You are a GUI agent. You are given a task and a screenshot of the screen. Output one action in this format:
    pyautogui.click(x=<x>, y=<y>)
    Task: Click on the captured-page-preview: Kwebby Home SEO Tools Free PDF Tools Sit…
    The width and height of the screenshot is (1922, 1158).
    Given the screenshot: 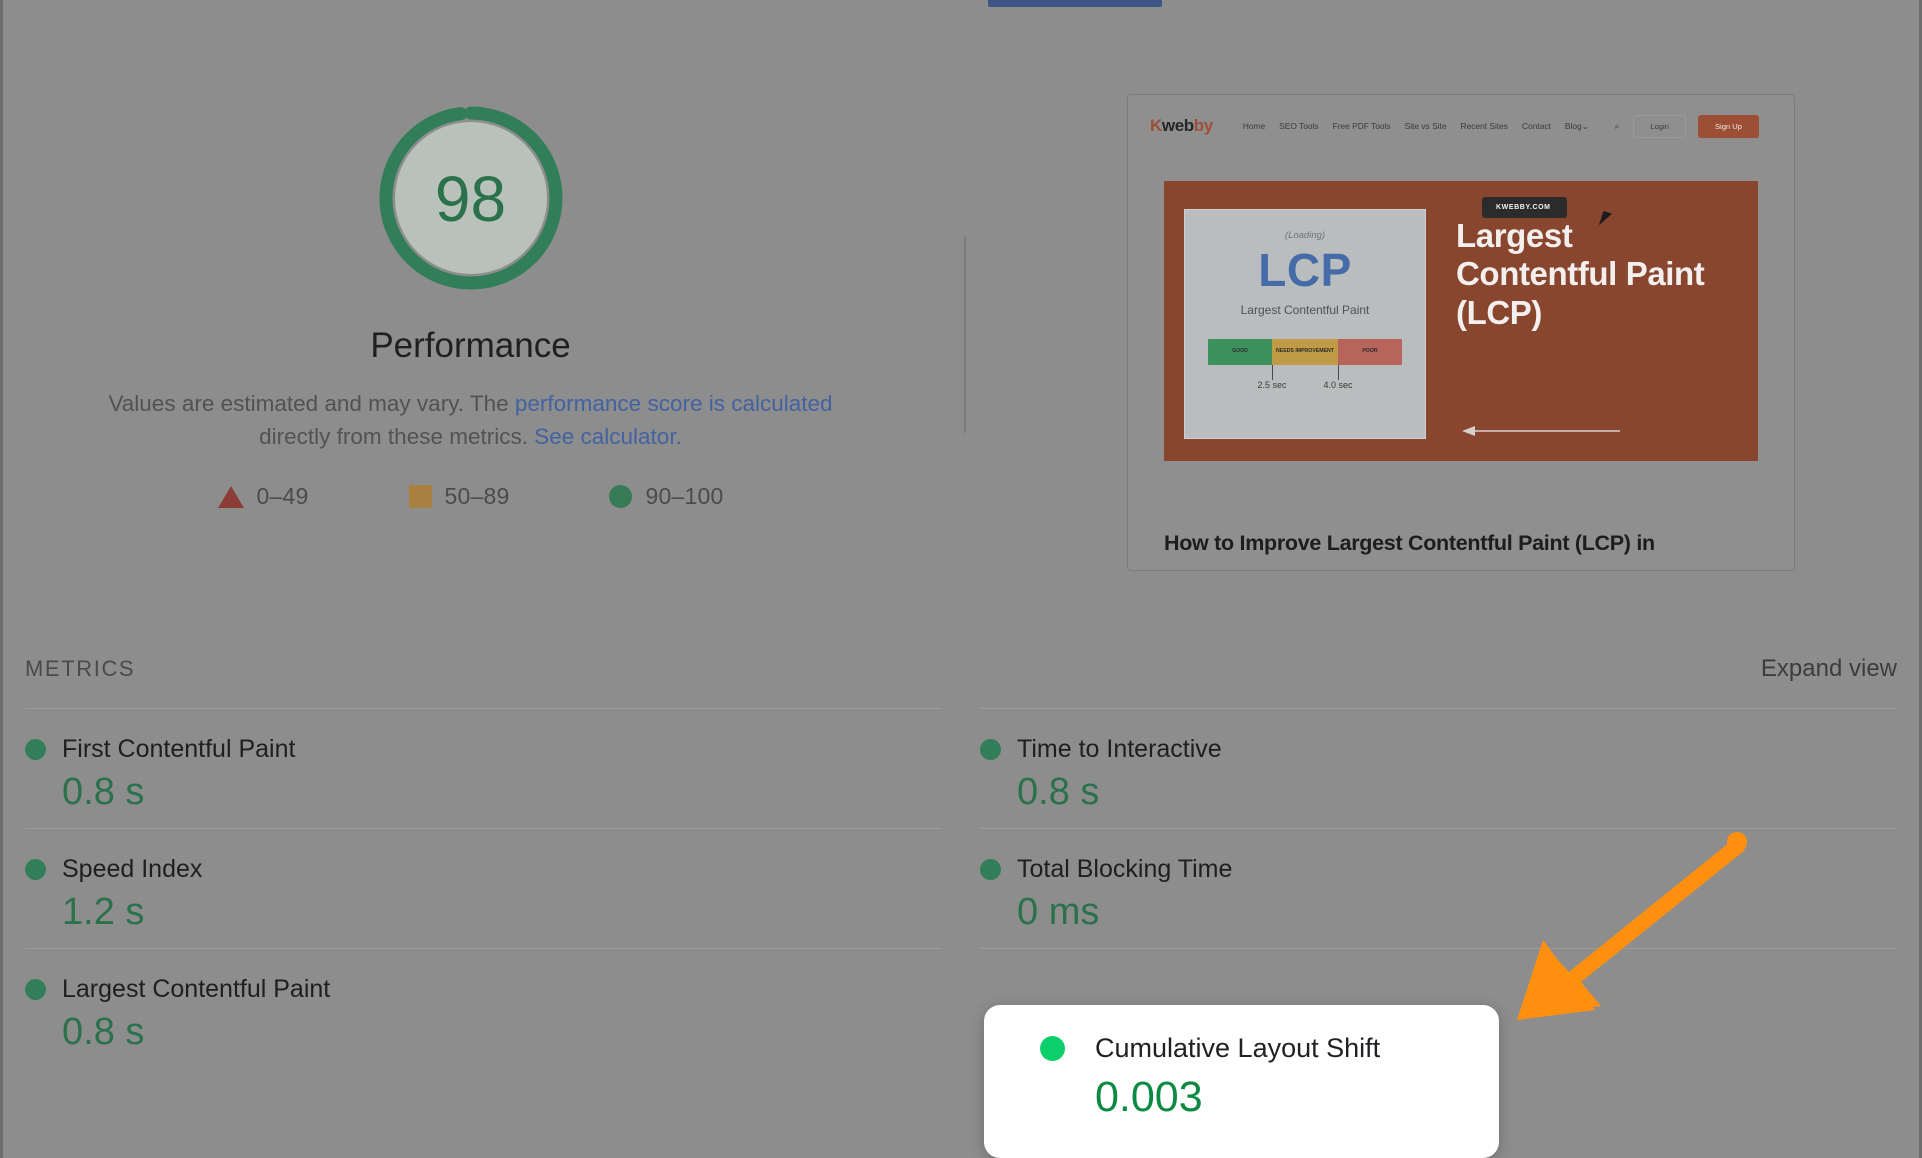 What is the action you would take?
    pyautogui.click(x=1461, y=332)
    